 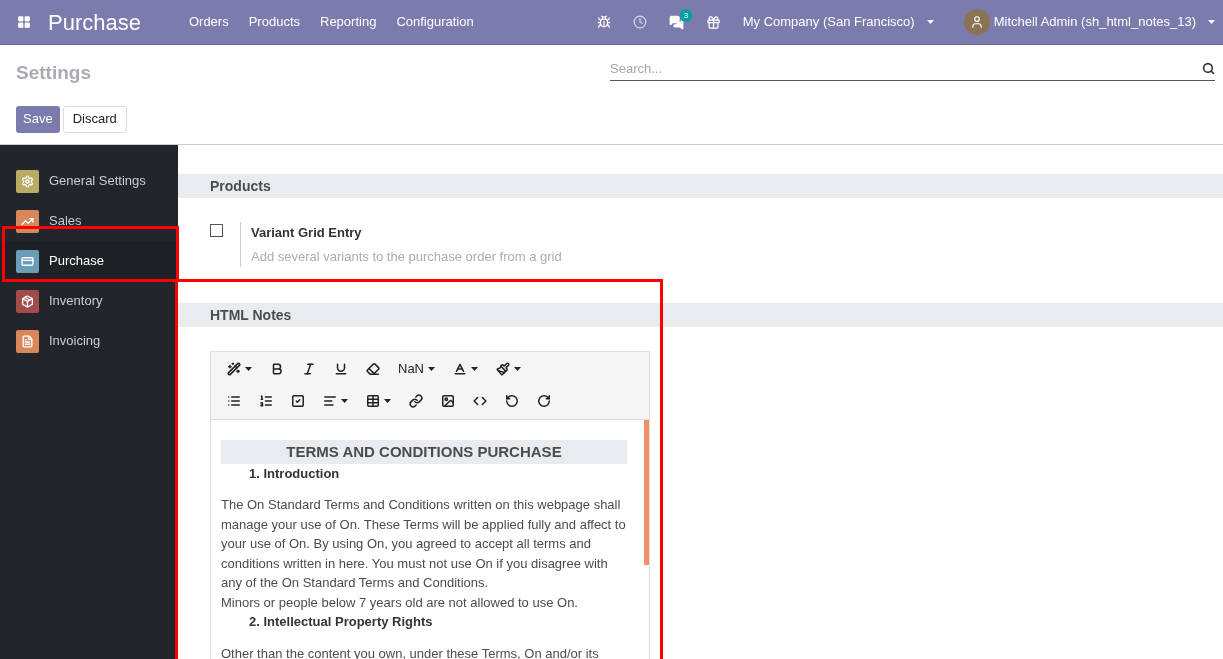 I want to click on image-icon, so click(x=448, y=400).